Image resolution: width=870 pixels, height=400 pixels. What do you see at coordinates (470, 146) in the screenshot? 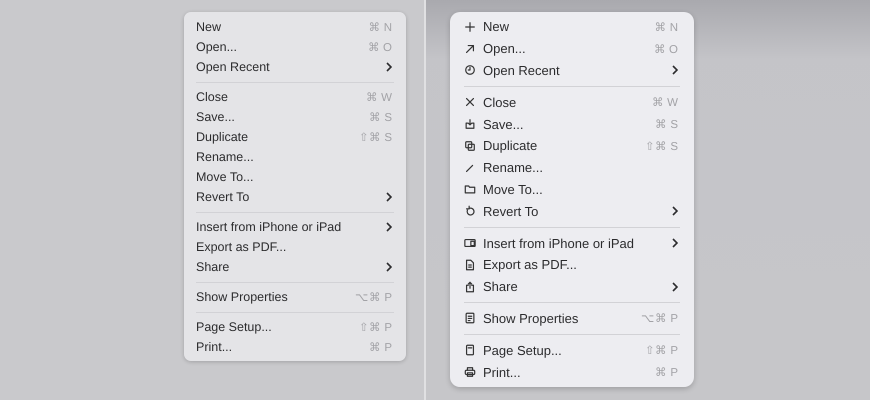
I see `duplicate-icon` at bounding box center [470, 146].